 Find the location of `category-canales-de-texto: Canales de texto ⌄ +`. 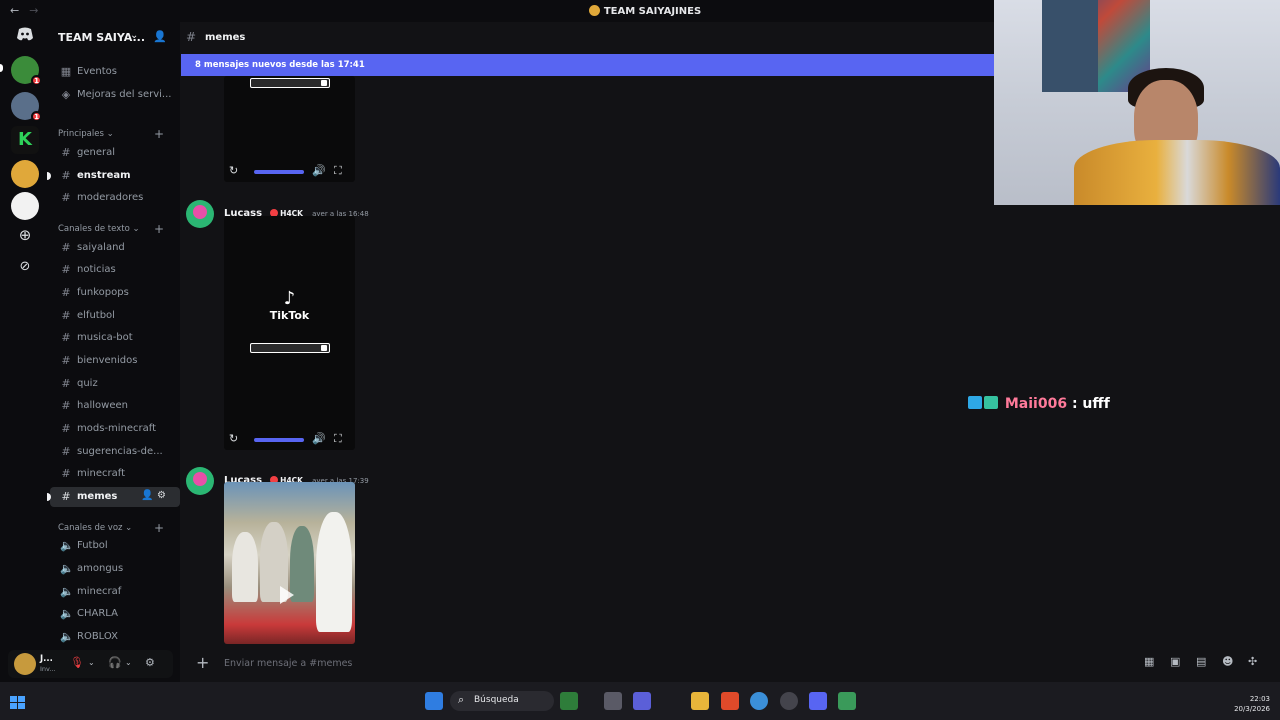

category-canales-de-texto: Canales de texto ⌄ + is located at coordinates (115, 229).